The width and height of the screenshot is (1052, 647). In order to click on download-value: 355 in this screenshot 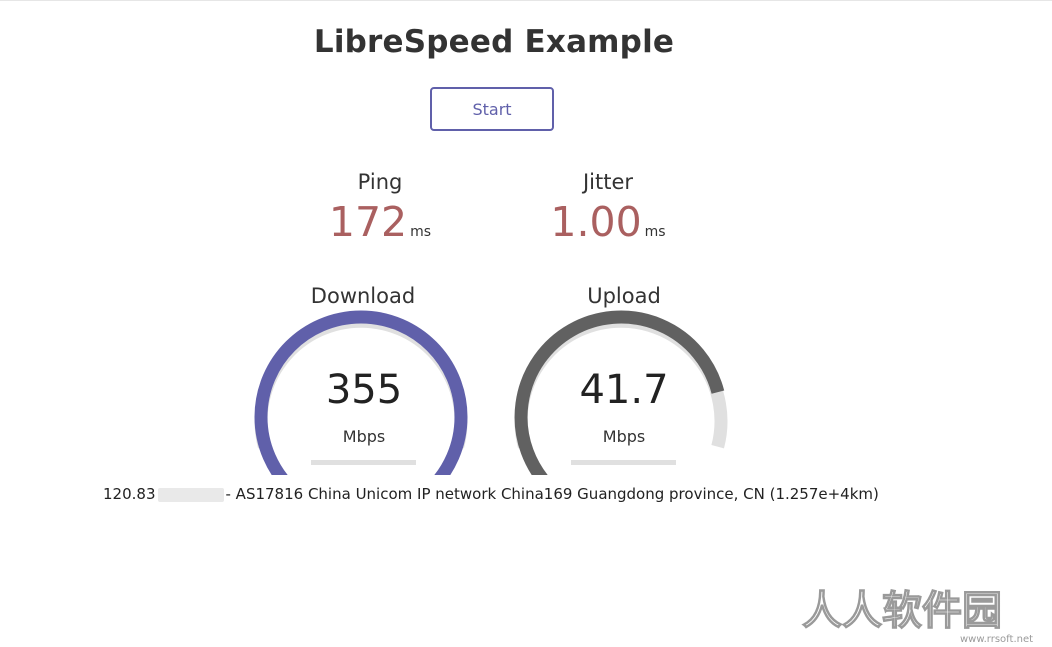, I will do `click(364, 390)`.